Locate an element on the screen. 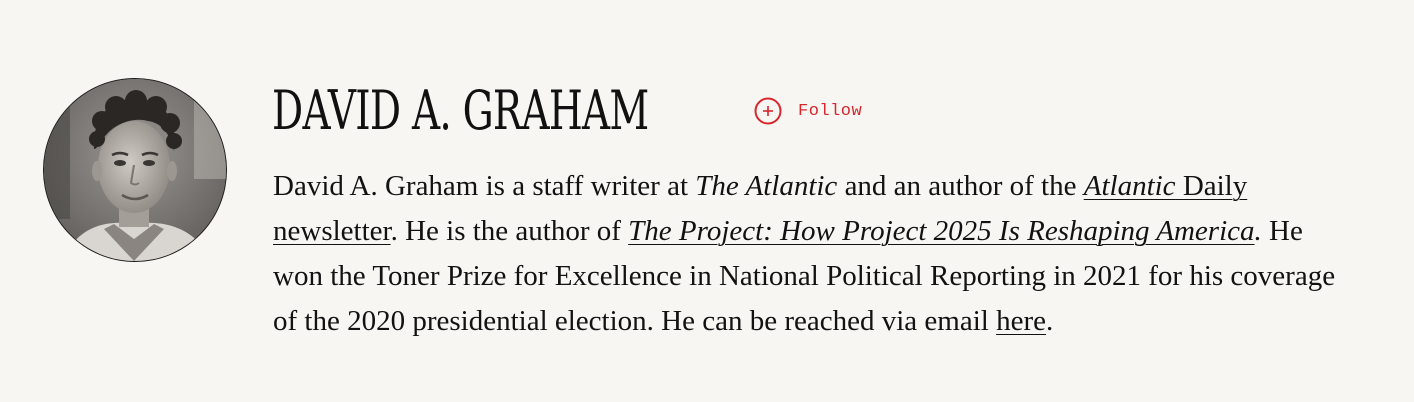 This screenshot has height=402, width=1414. newsletter-link-italic: Atlantic is located at coordinates (1129, 186).